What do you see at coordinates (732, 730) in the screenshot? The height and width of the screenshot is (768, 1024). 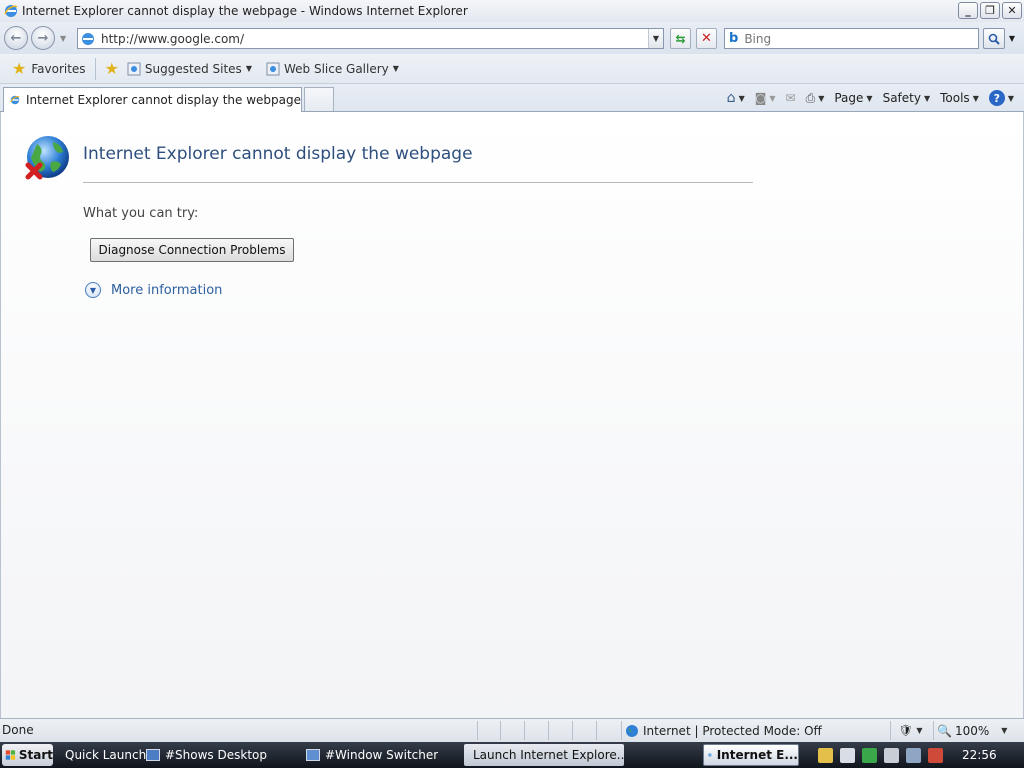 I see `security-zone-label: Internet | Protected Mode: Off` at bounding box center [732, 730].